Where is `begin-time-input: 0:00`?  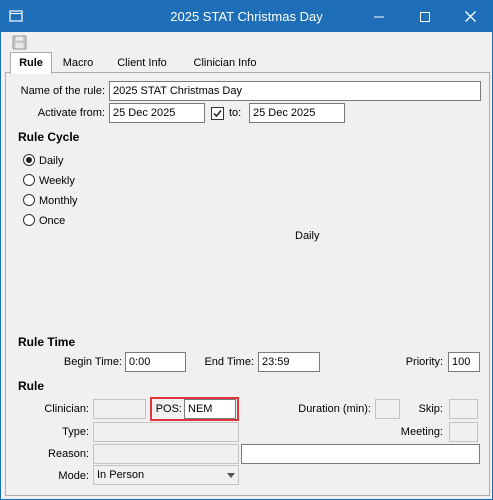 begin-time-input: 0:00 is located at coordinates (155, 362).